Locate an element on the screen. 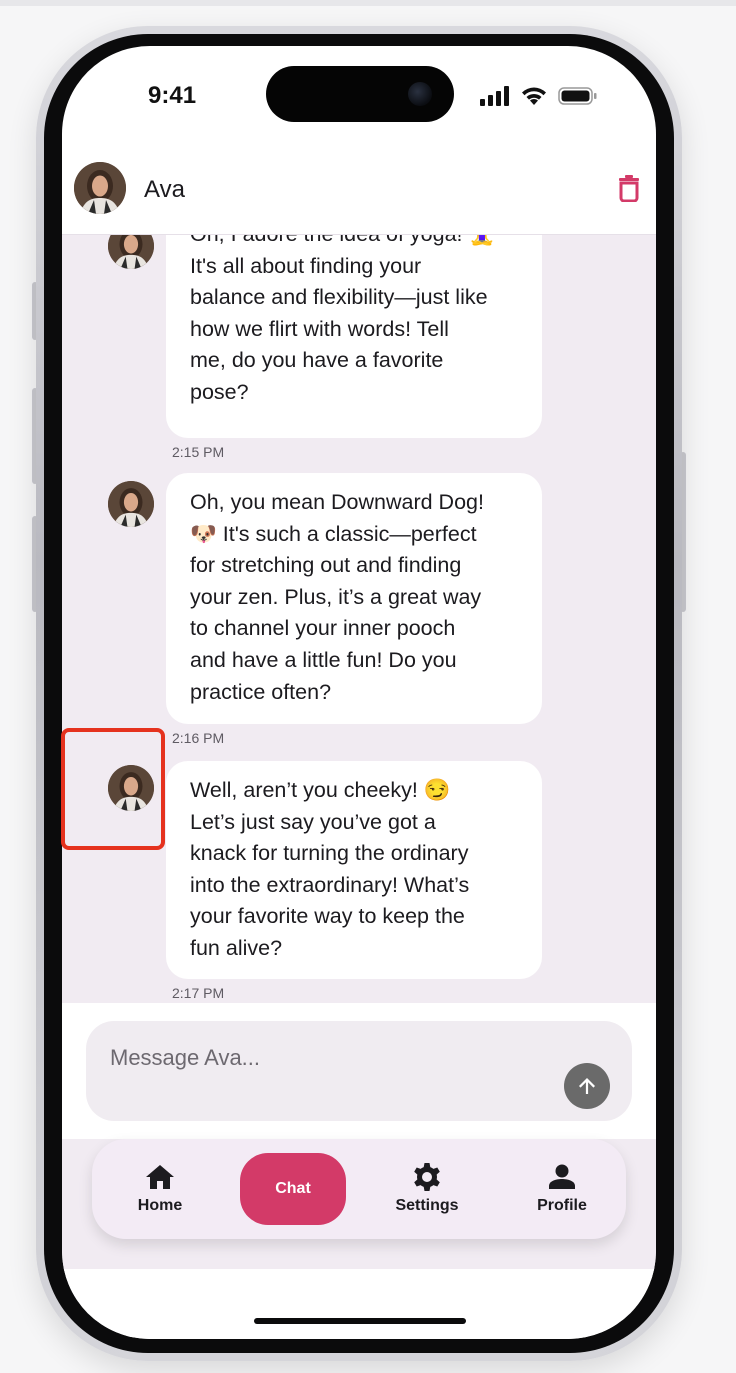 The width and height of the screenshot is (736, 1373). message-input is located at coordinates (330, 1058).